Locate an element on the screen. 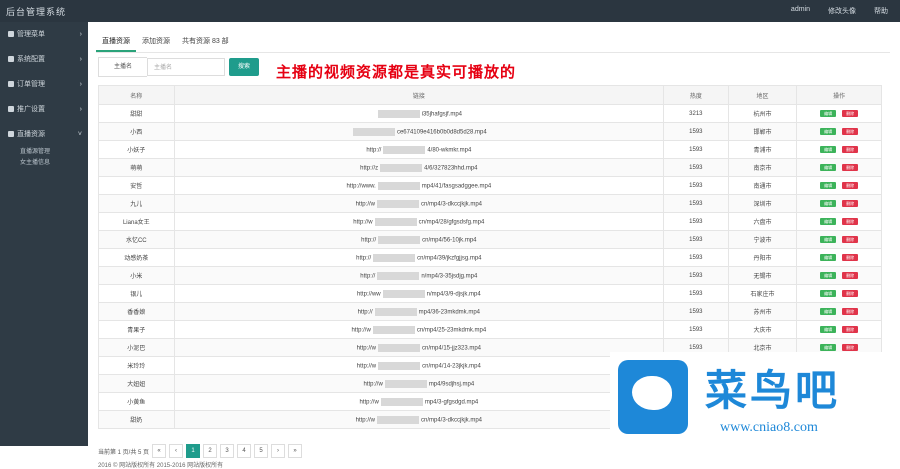 The width and height of the screenshot is (900, 469). cell-url: http://w cn/mp4/28/gfgsdsfg.mp4 is located at coordinates (419, 221).